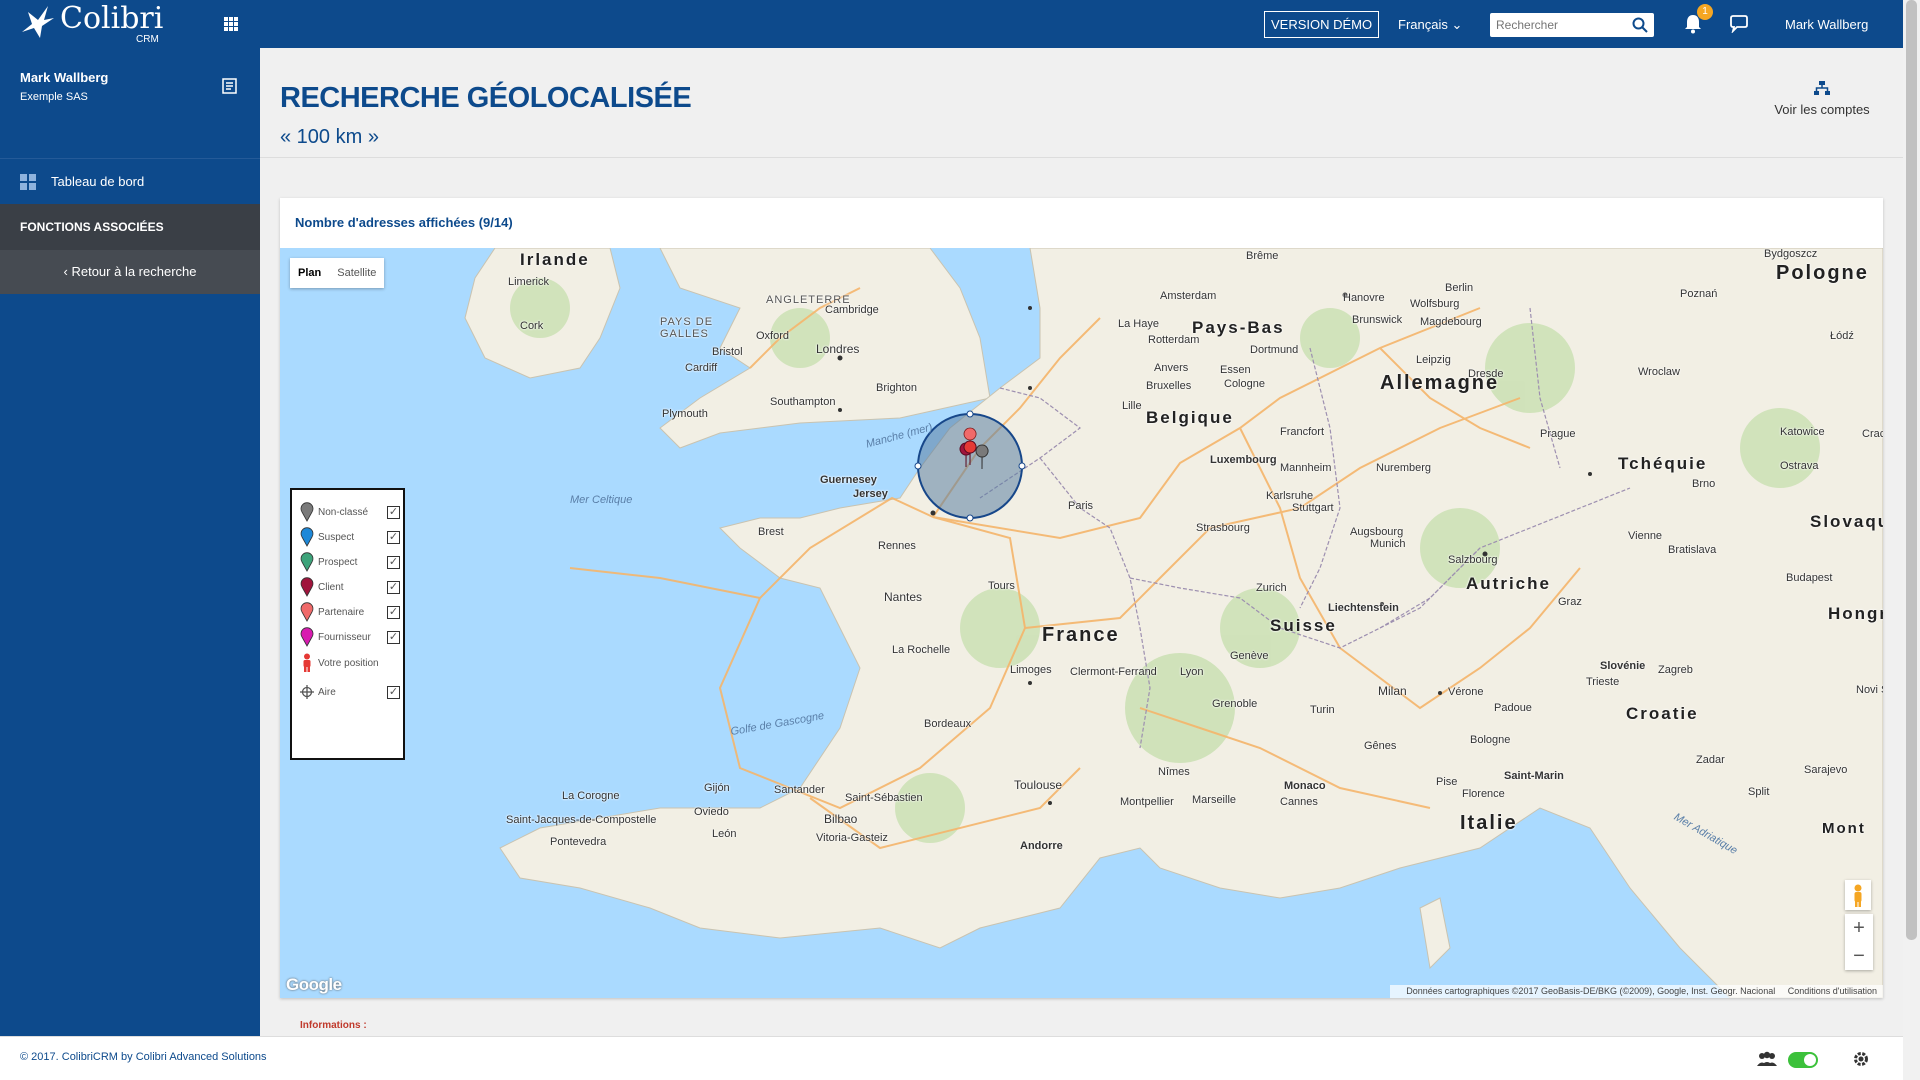 The height and width of the screenshot is (1080, 1920). What do you see at coordinates (1822, 98) in the screenshot?
I see `view-accounts-link: Voir les comptes` at bounding box center [1822, 98].